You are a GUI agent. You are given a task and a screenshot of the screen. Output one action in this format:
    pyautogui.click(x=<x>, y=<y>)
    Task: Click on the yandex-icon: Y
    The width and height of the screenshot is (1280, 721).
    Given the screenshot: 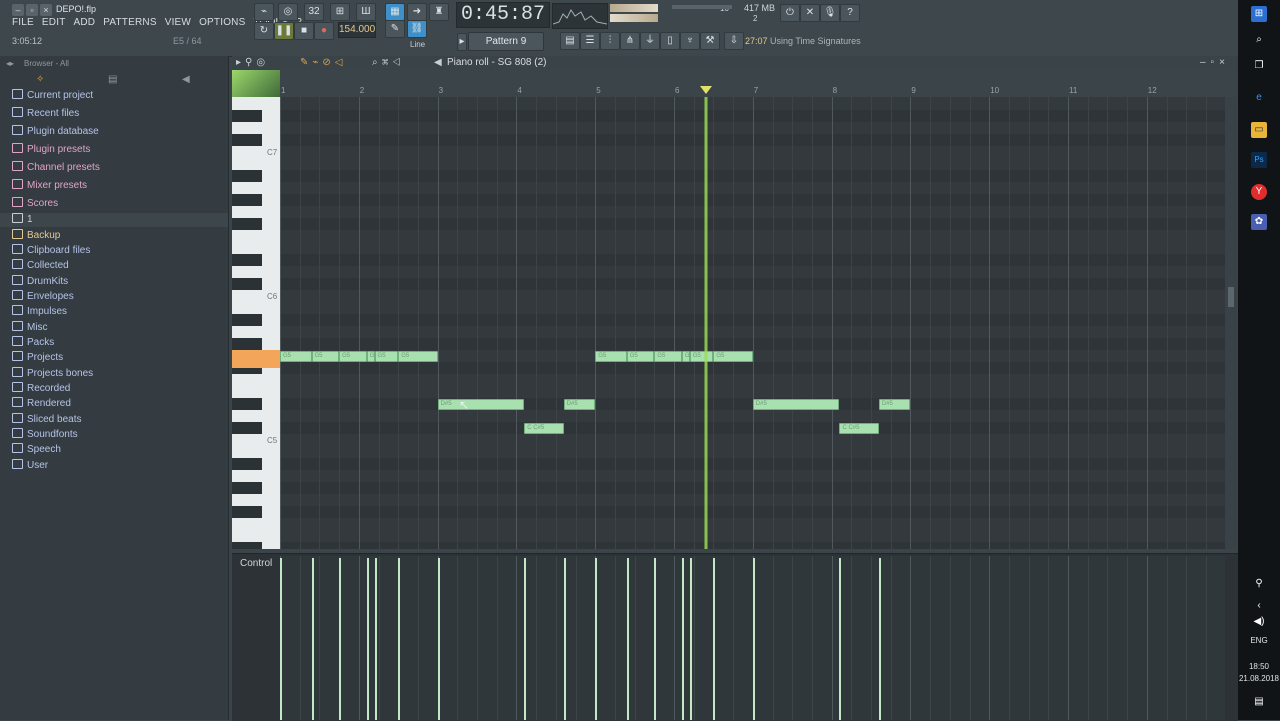 What is the action you would take?
    pyautogui.click(x=1259, y=192)
    